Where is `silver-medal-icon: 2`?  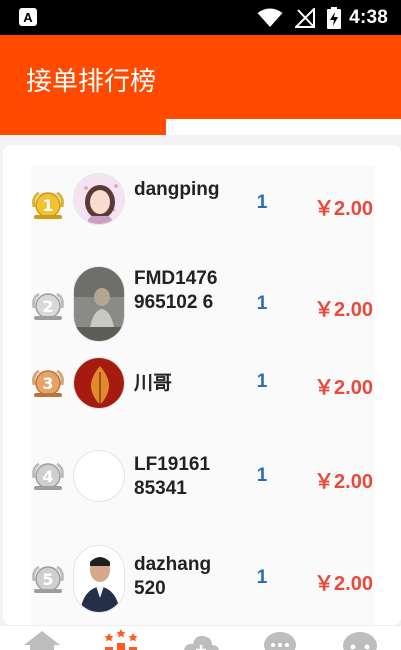
silver-medal-icon: 2 is located at coordinates (48, 306).